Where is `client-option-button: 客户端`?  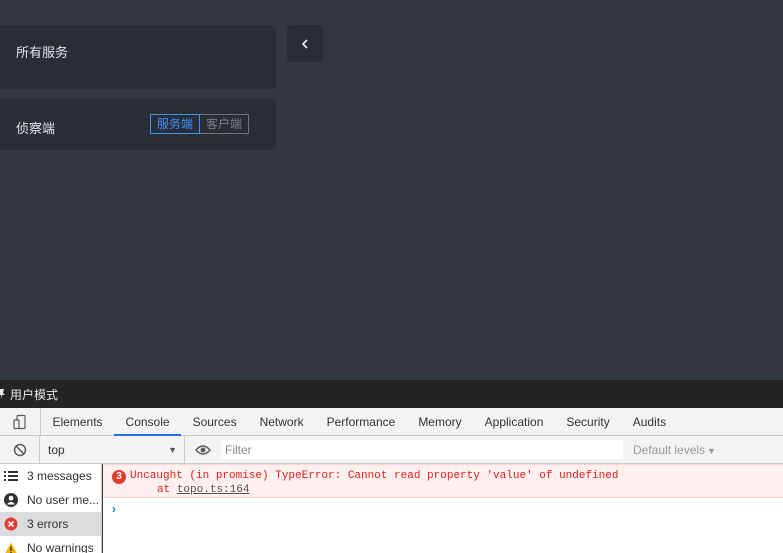 client-option-button: 客户端 is located at coordinates (225, 124).